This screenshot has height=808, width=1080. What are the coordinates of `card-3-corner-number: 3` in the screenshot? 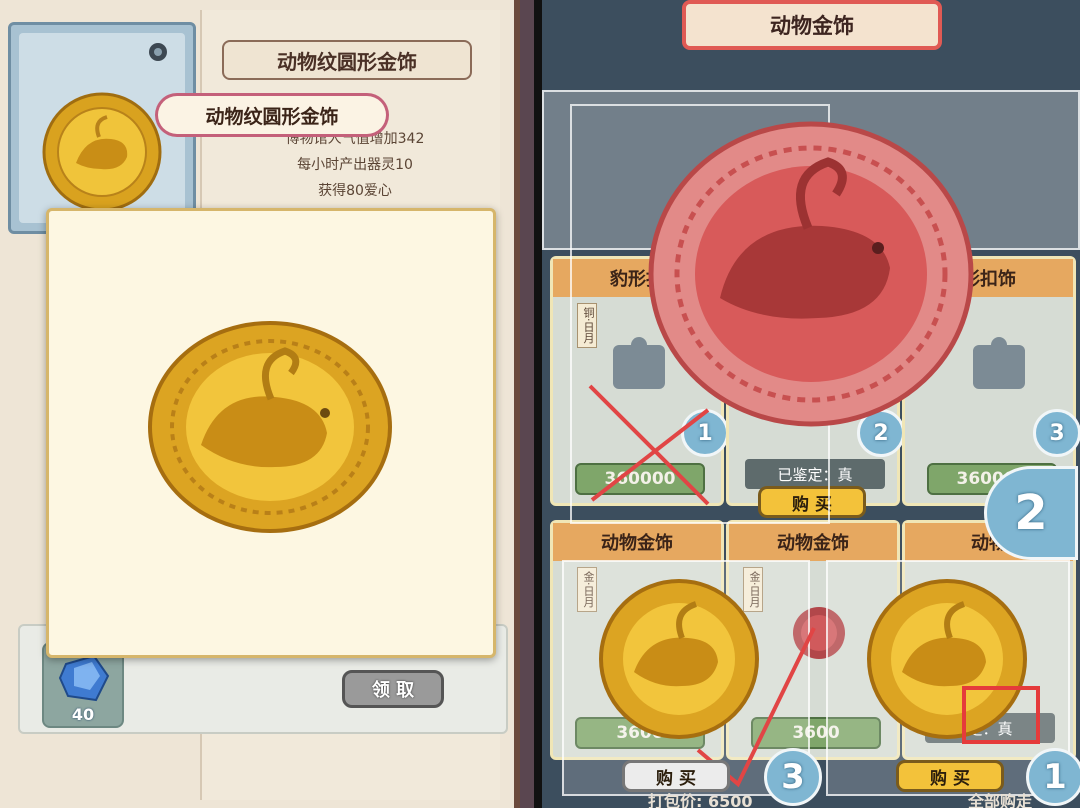 It's located at (1056, 433).